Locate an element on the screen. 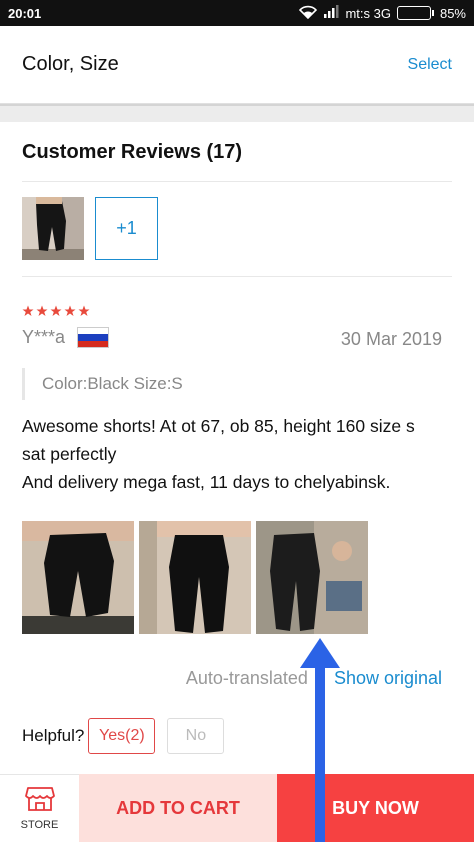 The height and width of the screenshot is (842, 474). helpful-no-button: No is located at coordinates (196, 736).